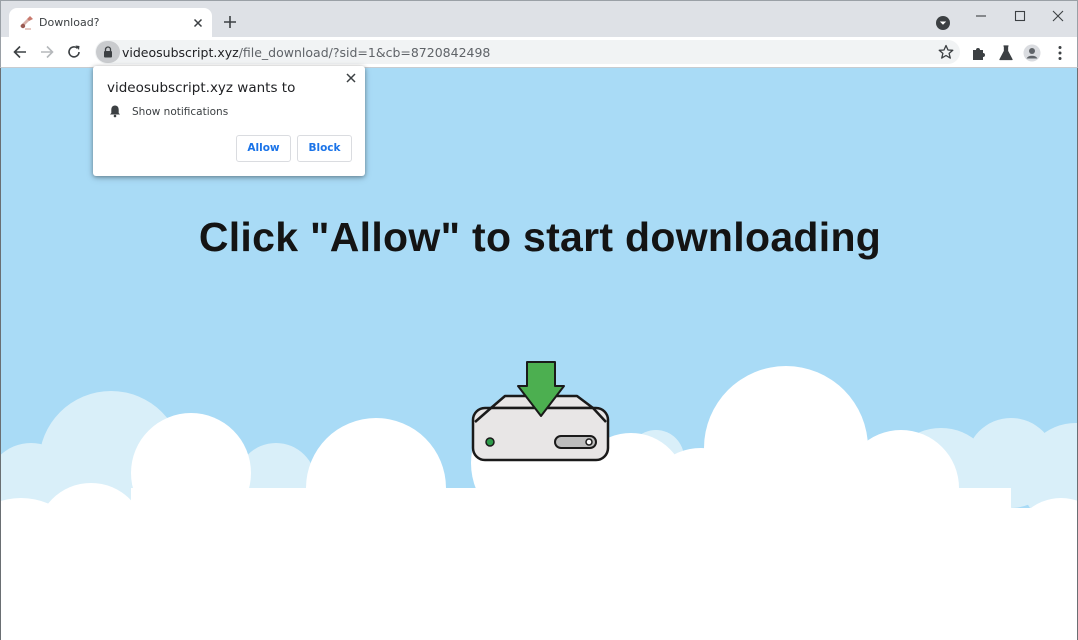 The height and width of the screenshot is (640, 1078). What do you see at coordinates (1032, 53) in the screenshot?
I see `profile-avatar-icon` at bounding box center [1032, 53].